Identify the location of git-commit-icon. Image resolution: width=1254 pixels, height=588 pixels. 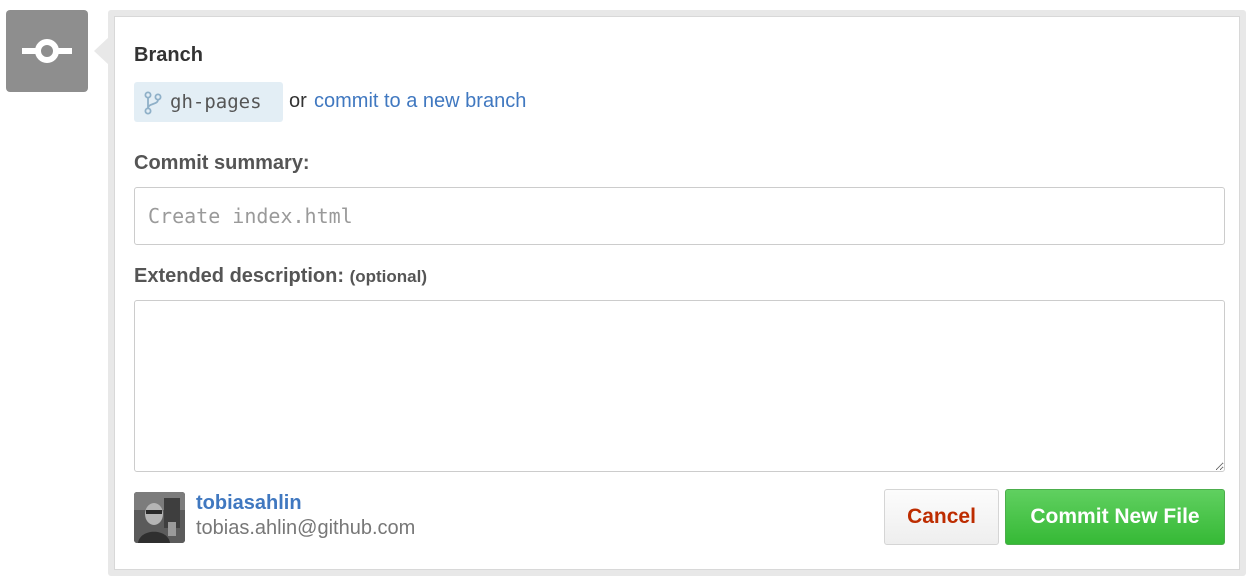
(47, 51).